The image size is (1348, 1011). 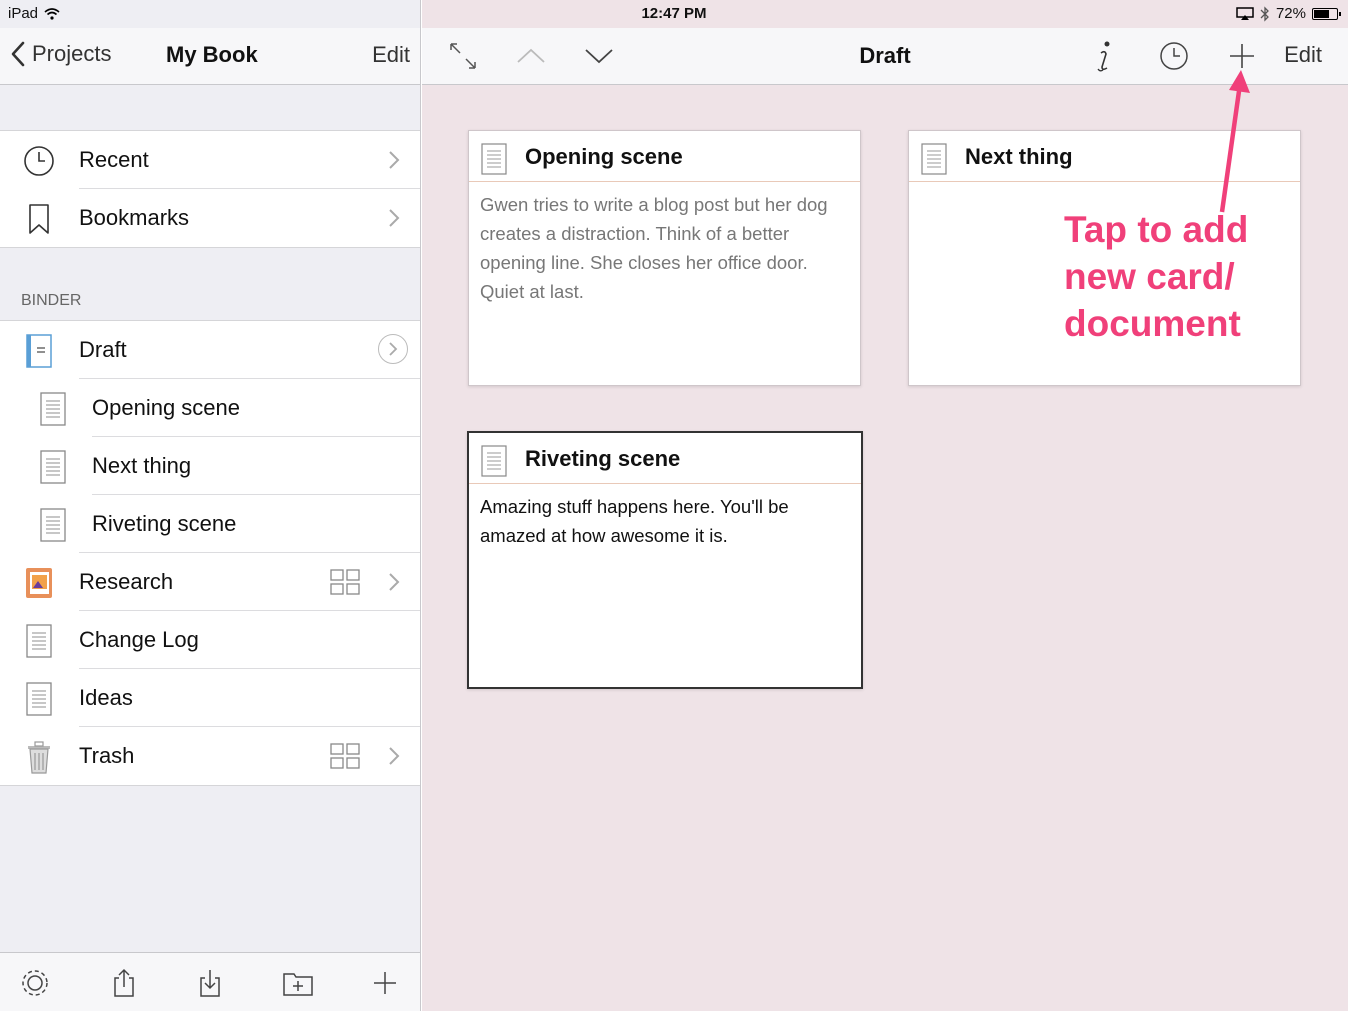 What do you see at coordinates (391, 55) in the screenshot?
I see `sidebar-edit-button: Edit` at bounding box center [391, 55].